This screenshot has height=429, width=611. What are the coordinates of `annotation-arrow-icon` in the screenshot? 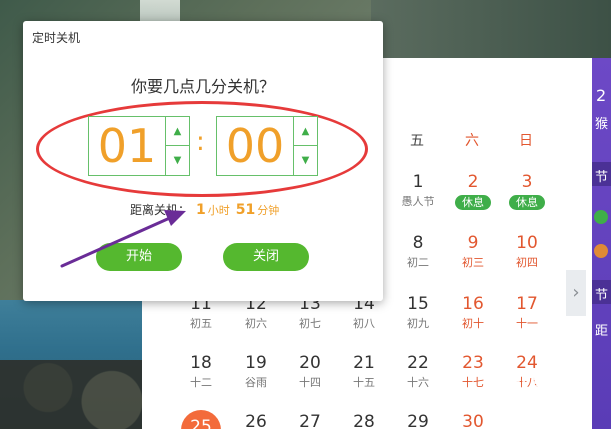 It's located at (123, 239).